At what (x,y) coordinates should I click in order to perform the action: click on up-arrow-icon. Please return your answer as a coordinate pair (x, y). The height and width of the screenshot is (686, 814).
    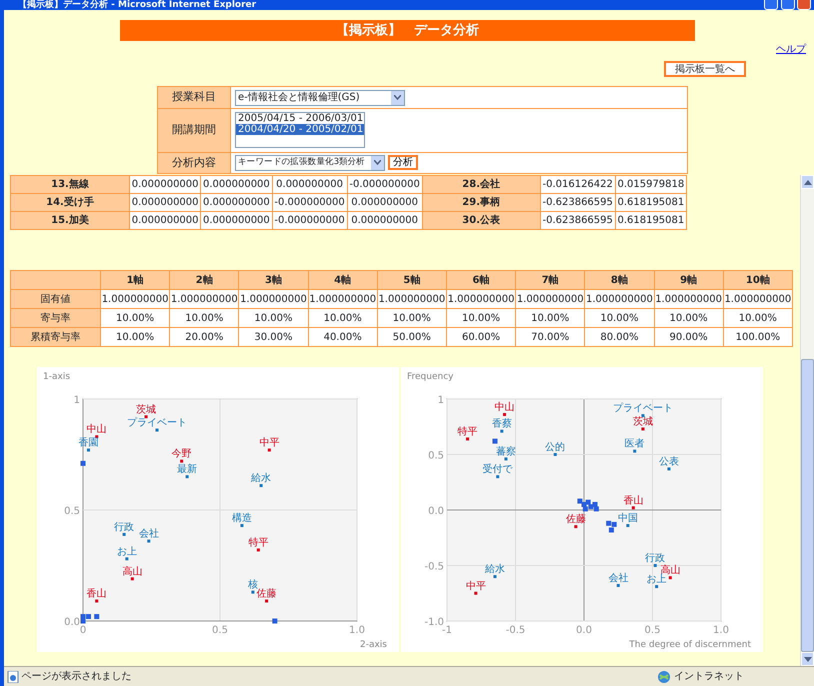
    Looking at the image, I should click on (808, 182).